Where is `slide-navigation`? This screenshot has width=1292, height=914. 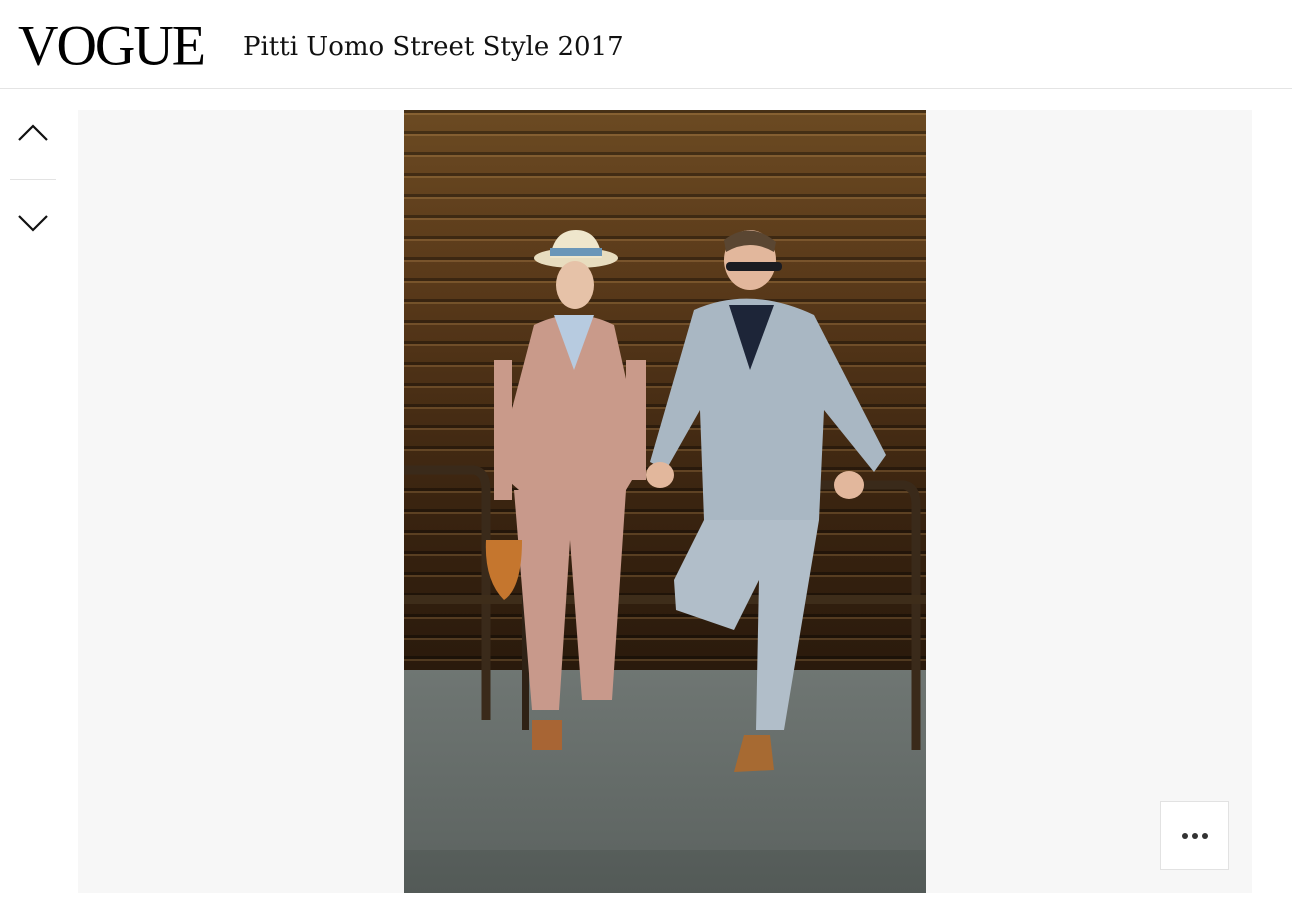 slide-navigation is located at coordinates (33, 200).